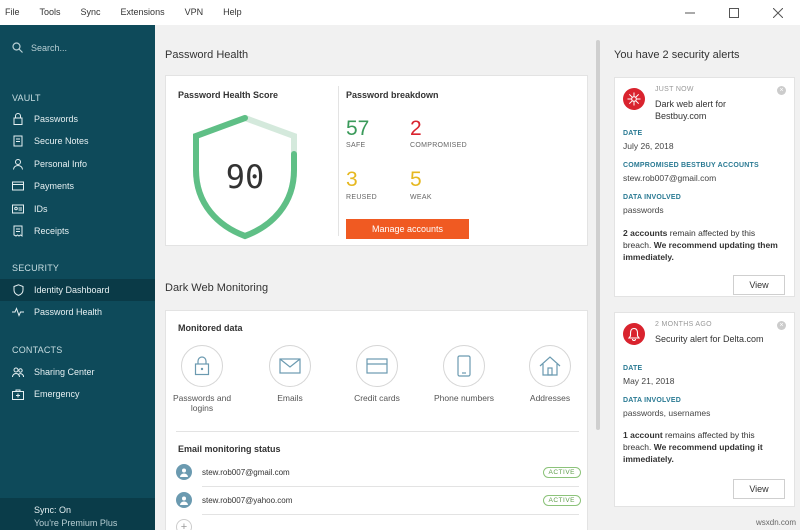 Image resolution: width=800 pixels, height=530 pixels. What do you see at coordinates (91, 12) in the screenshot?
I see `menu-sync: Sync` at bounding box center [91, 12].